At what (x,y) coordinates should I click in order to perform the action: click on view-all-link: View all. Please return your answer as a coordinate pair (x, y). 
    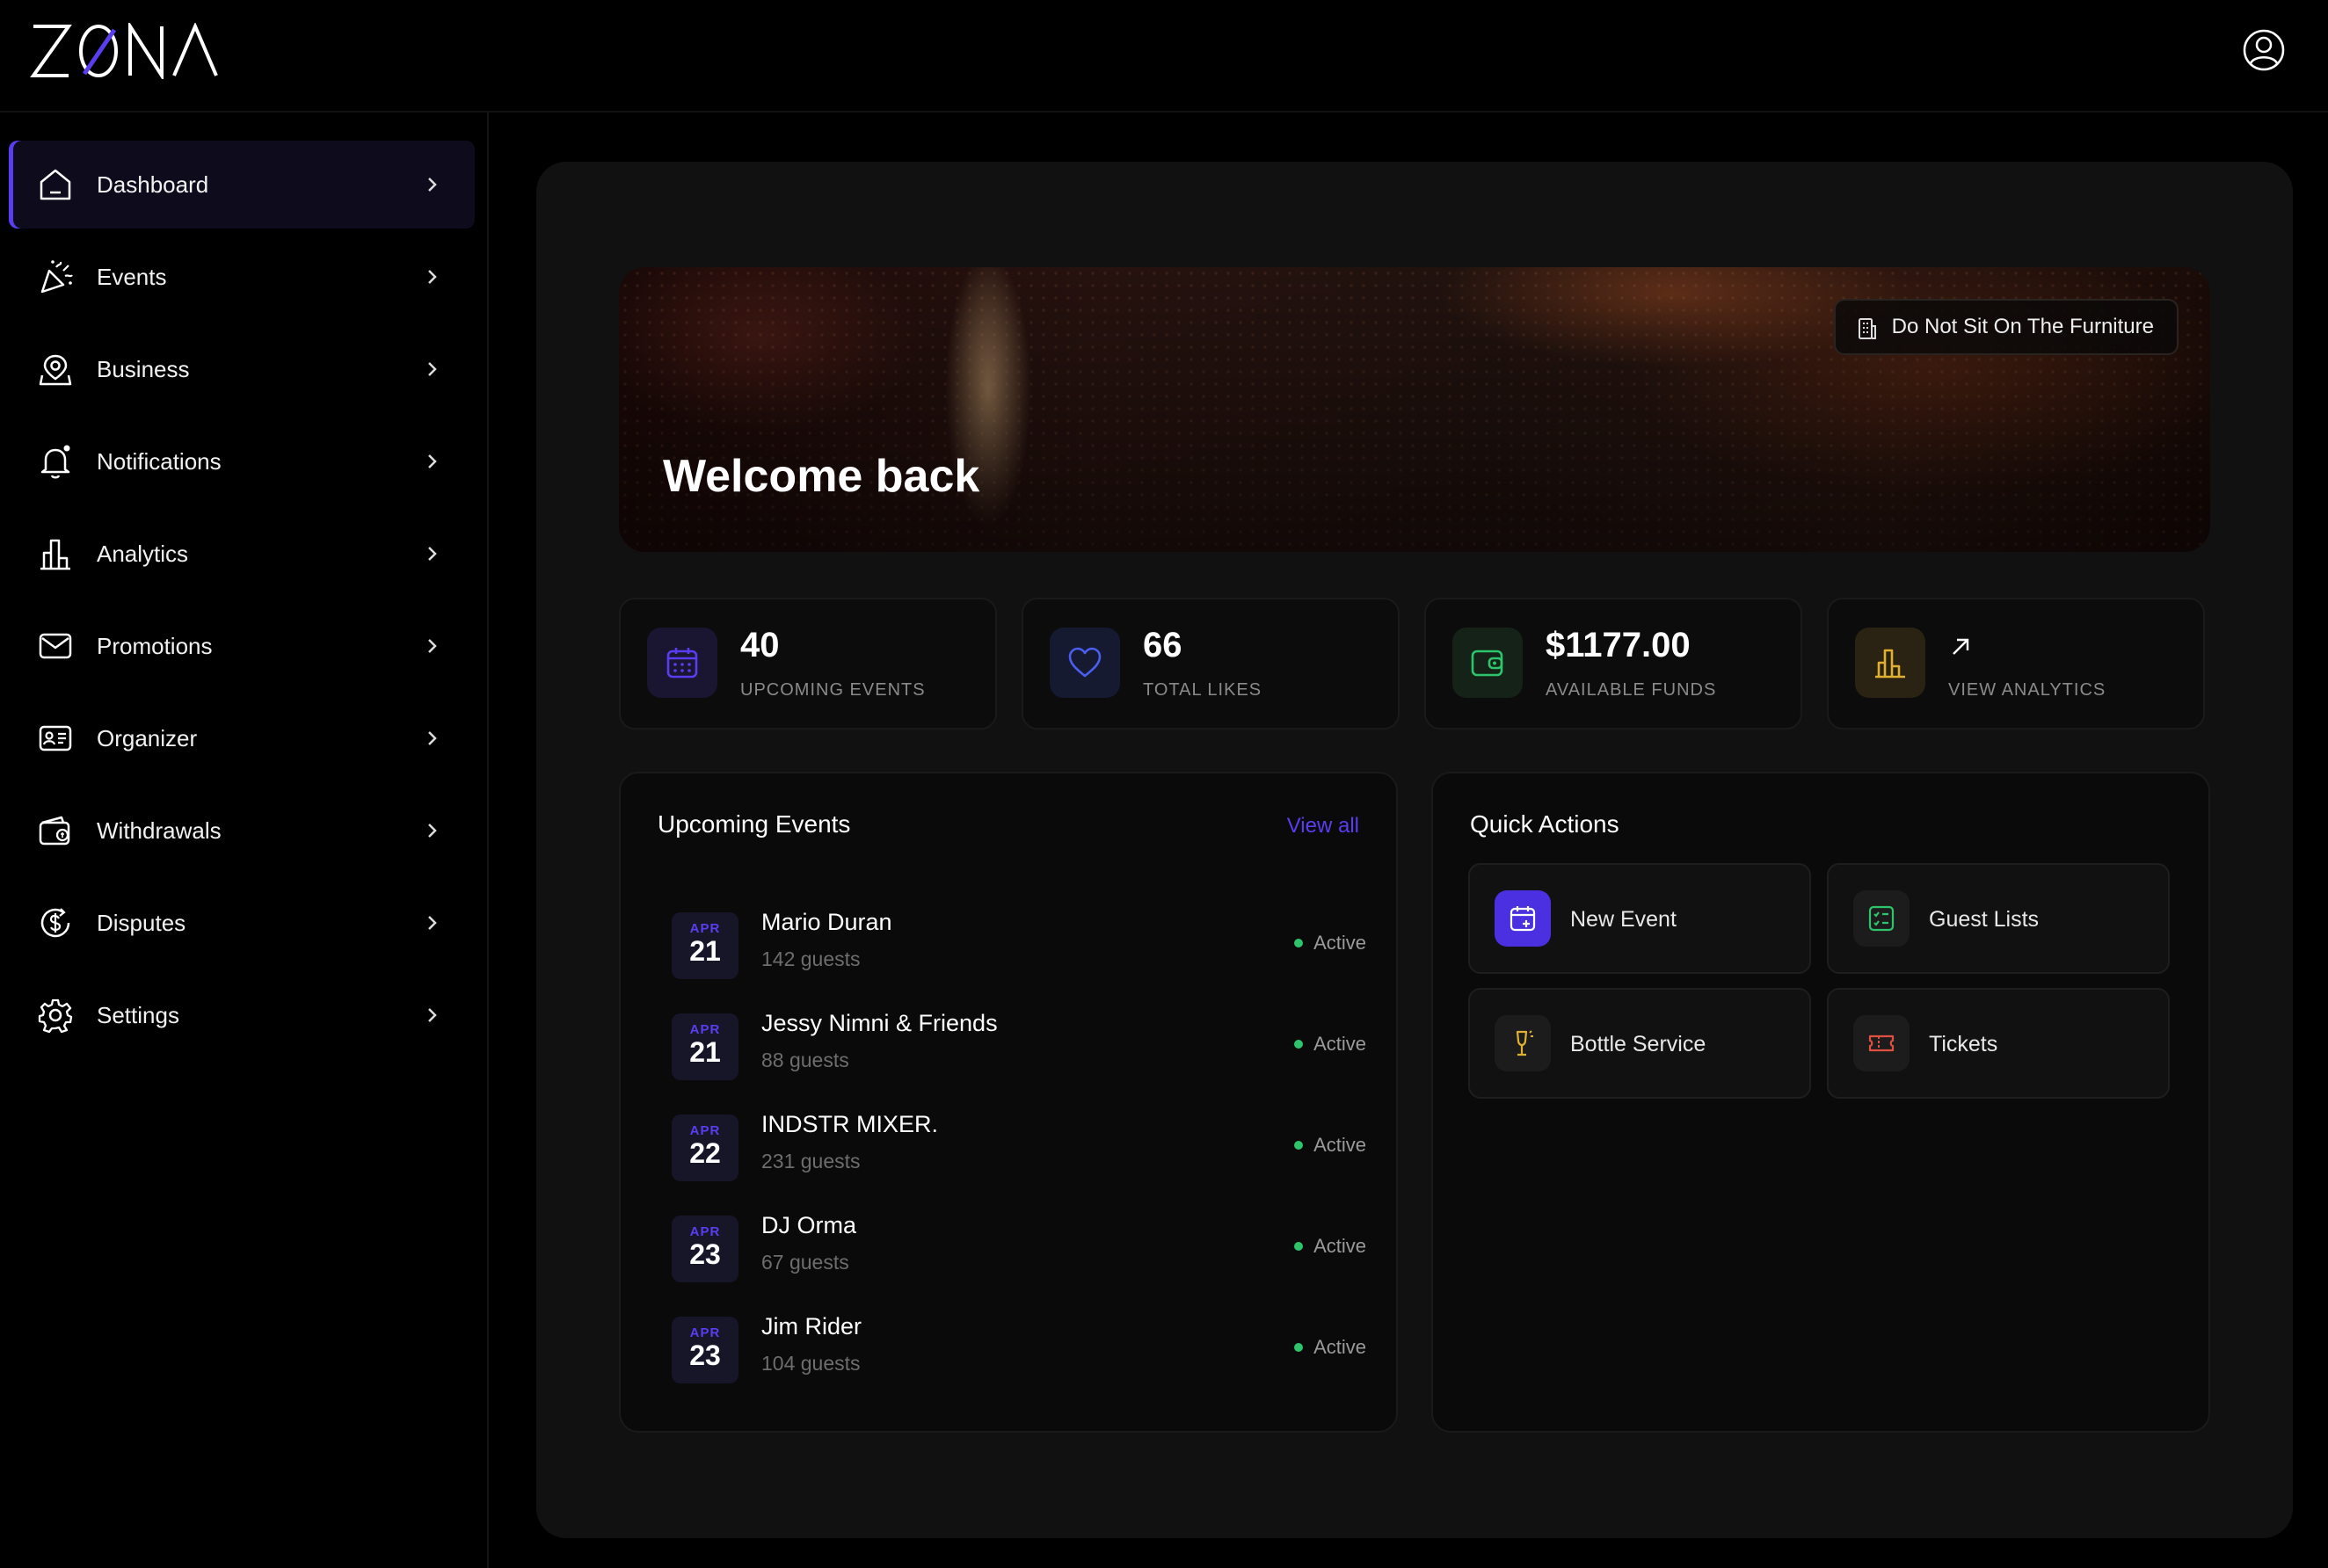
    Looking at the image, I should click on (1323, 826).